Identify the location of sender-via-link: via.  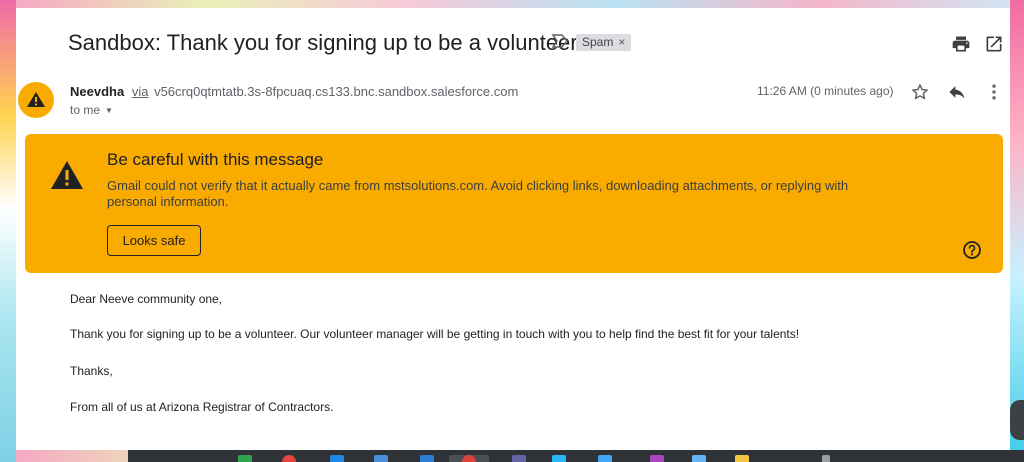
(140, 91).